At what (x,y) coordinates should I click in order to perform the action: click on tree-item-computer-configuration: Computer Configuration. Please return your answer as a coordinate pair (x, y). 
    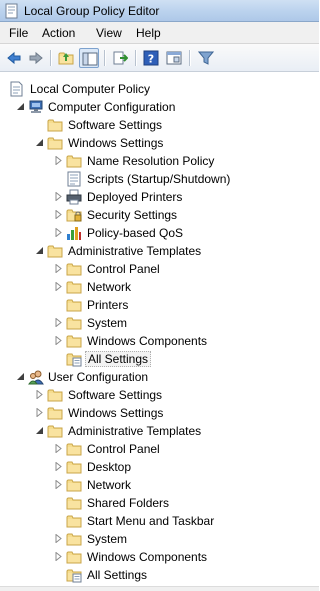
    Looking at the image, I should click on (159, 107).